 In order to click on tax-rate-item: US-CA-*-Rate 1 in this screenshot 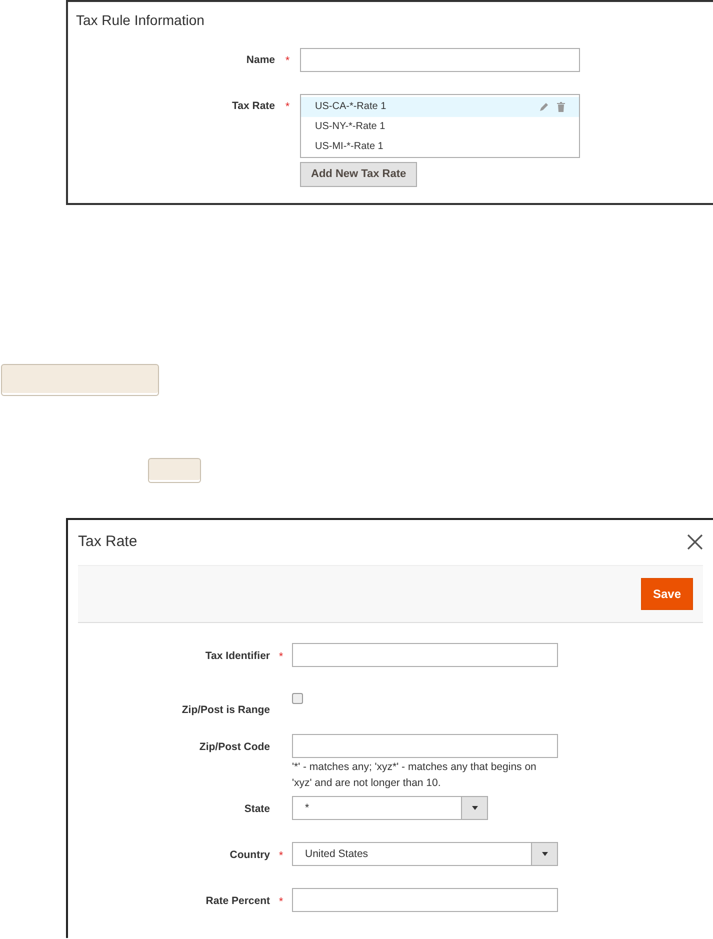, I will do `click(440, 107)`.